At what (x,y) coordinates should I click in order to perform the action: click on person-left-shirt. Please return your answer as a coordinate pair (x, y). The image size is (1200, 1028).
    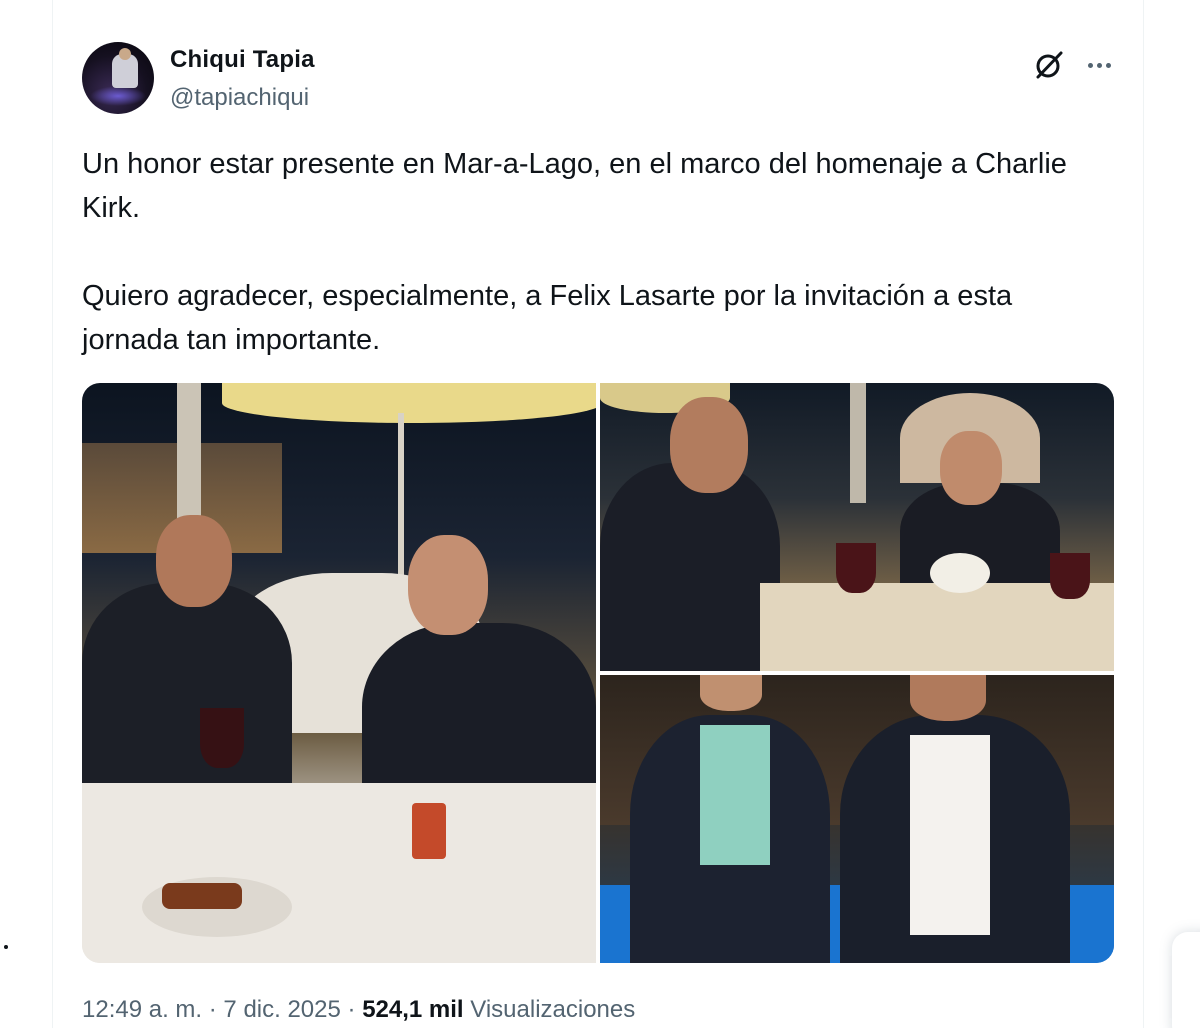
    Looking at the image, I should click on (735, 795).